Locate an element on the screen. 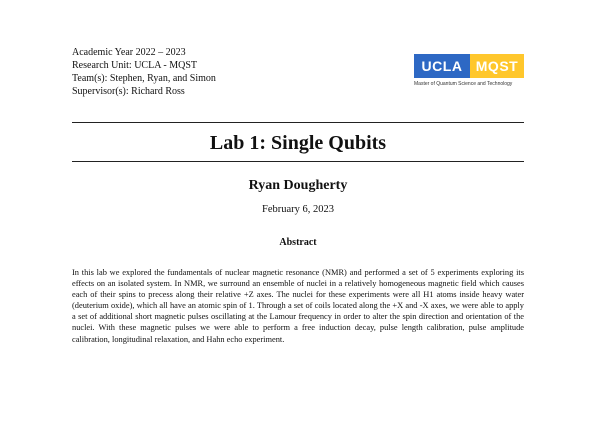 Image resolution: width=595 pixels, height=421 pixels. supervisor: Supervisor(s): Richard Ross is located at coordinates (128, 91).